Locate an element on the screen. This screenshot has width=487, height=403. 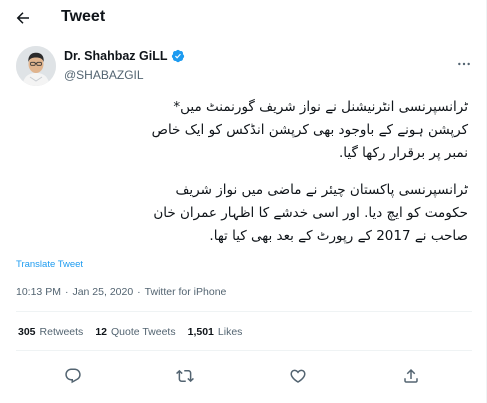
like-button is located at coordinates (298, 376).